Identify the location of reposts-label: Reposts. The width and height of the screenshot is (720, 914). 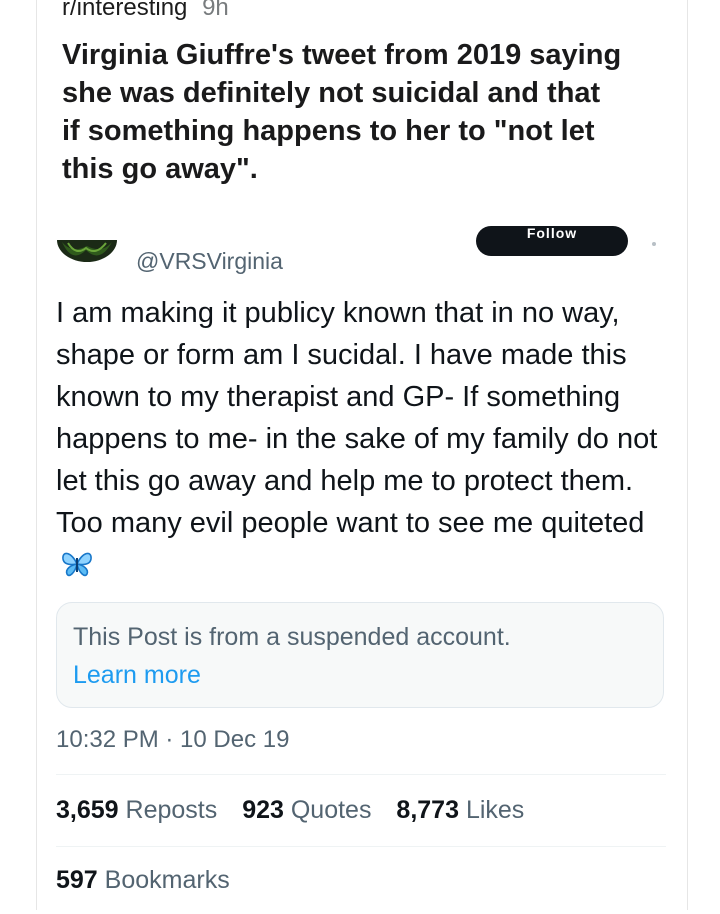
(171, 810).